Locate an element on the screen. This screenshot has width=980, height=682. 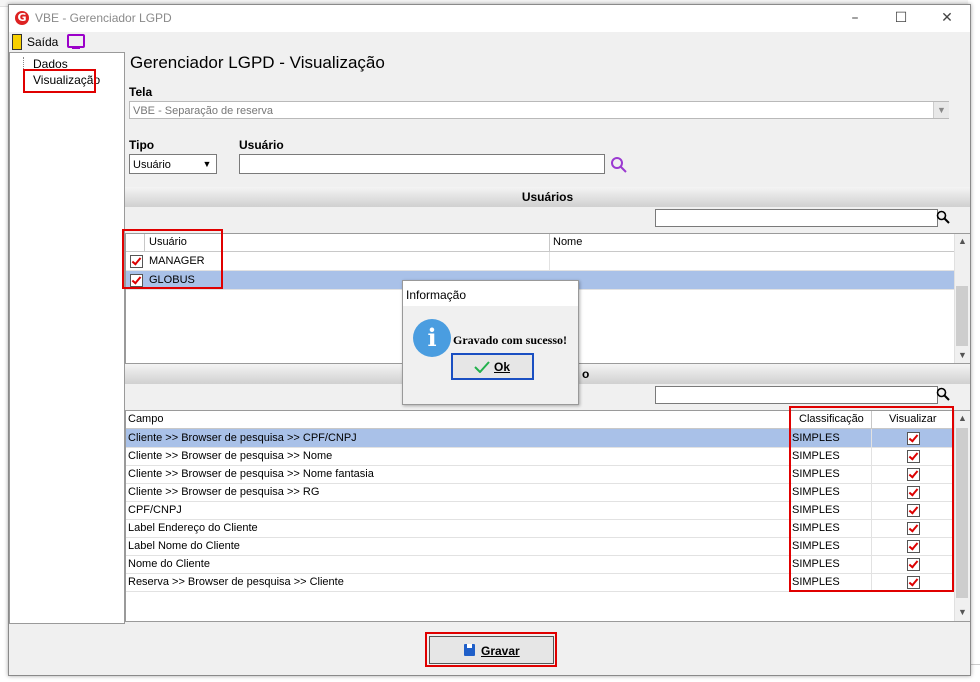
minimize-button: – is located at coordinates (855, 18).